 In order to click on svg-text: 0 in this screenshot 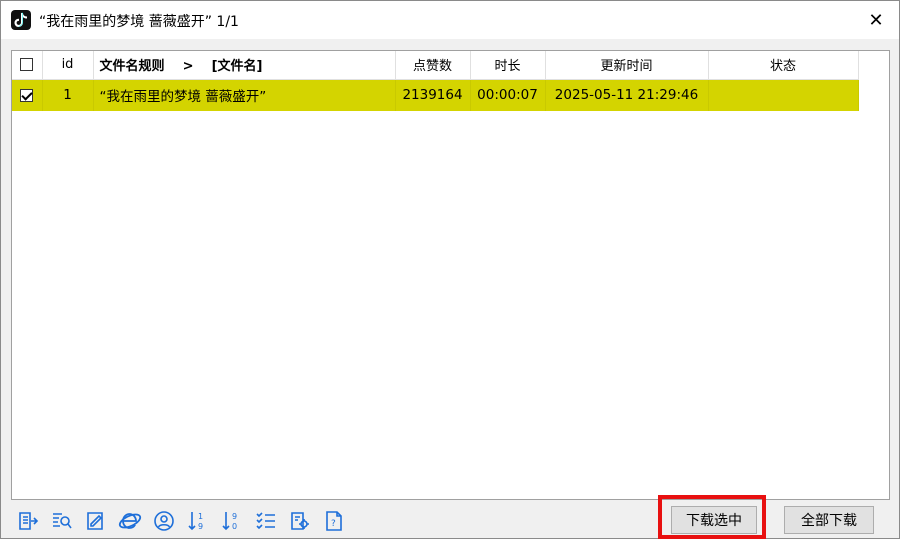, I will do `click(234, 526)`.